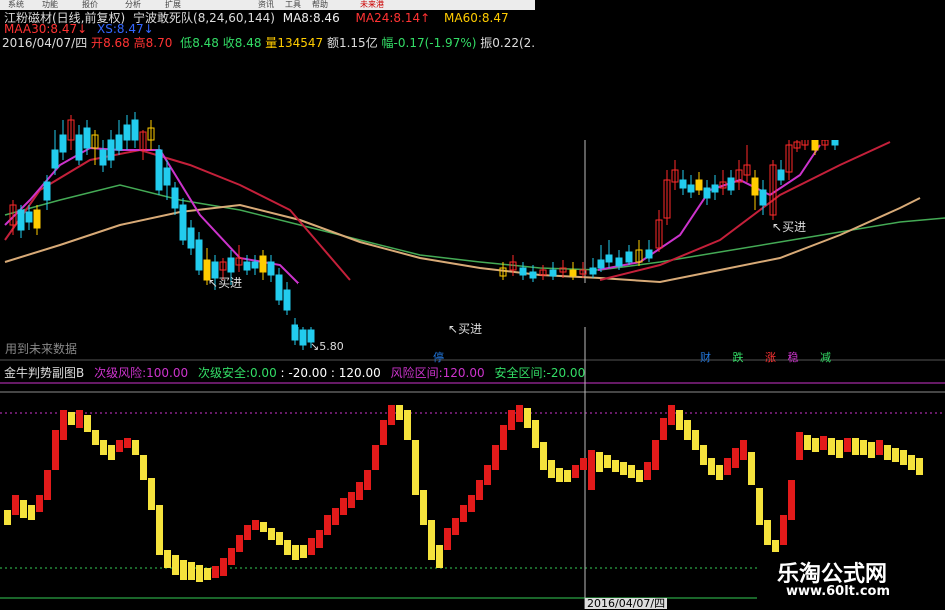 The height and width of the screenshot is (610, 945). Describe the element at coordinates (626, 603) in the screenshot. I see `bottom-date-label: 2016/04/07/四` at that location.